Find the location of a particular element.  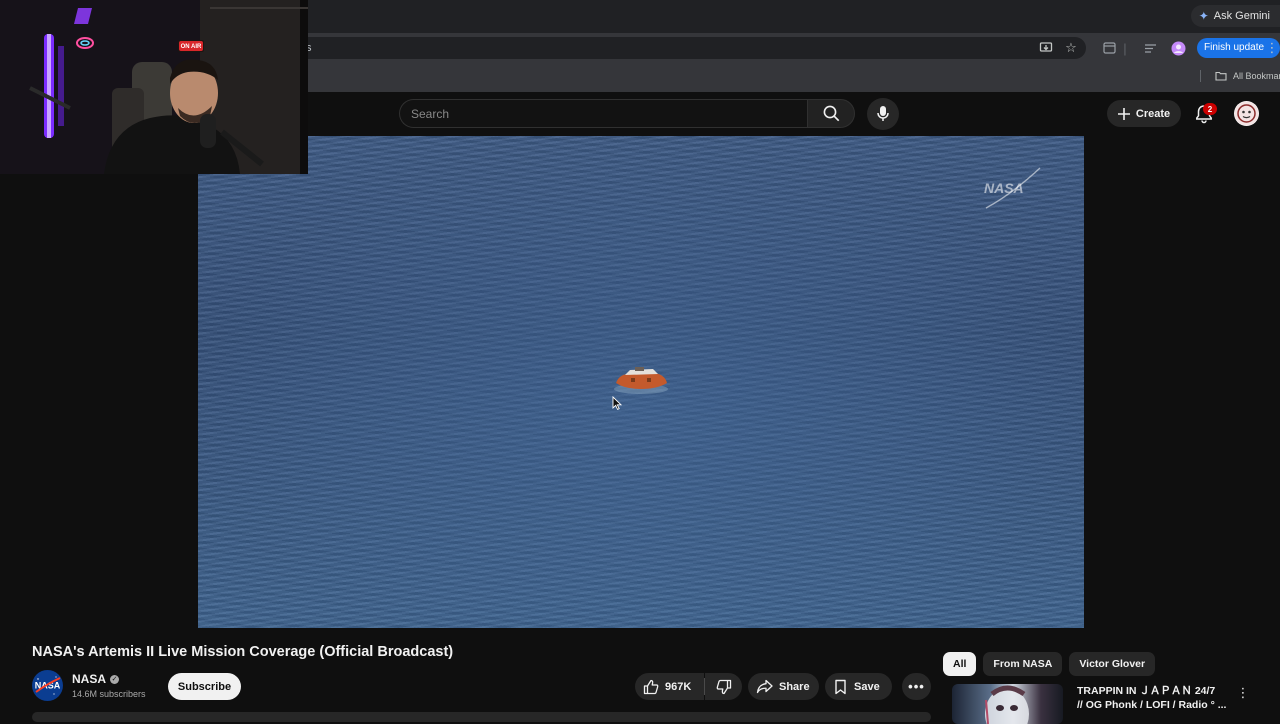

more-horizontal-icon: ••• is located at coordinates (916, 686).